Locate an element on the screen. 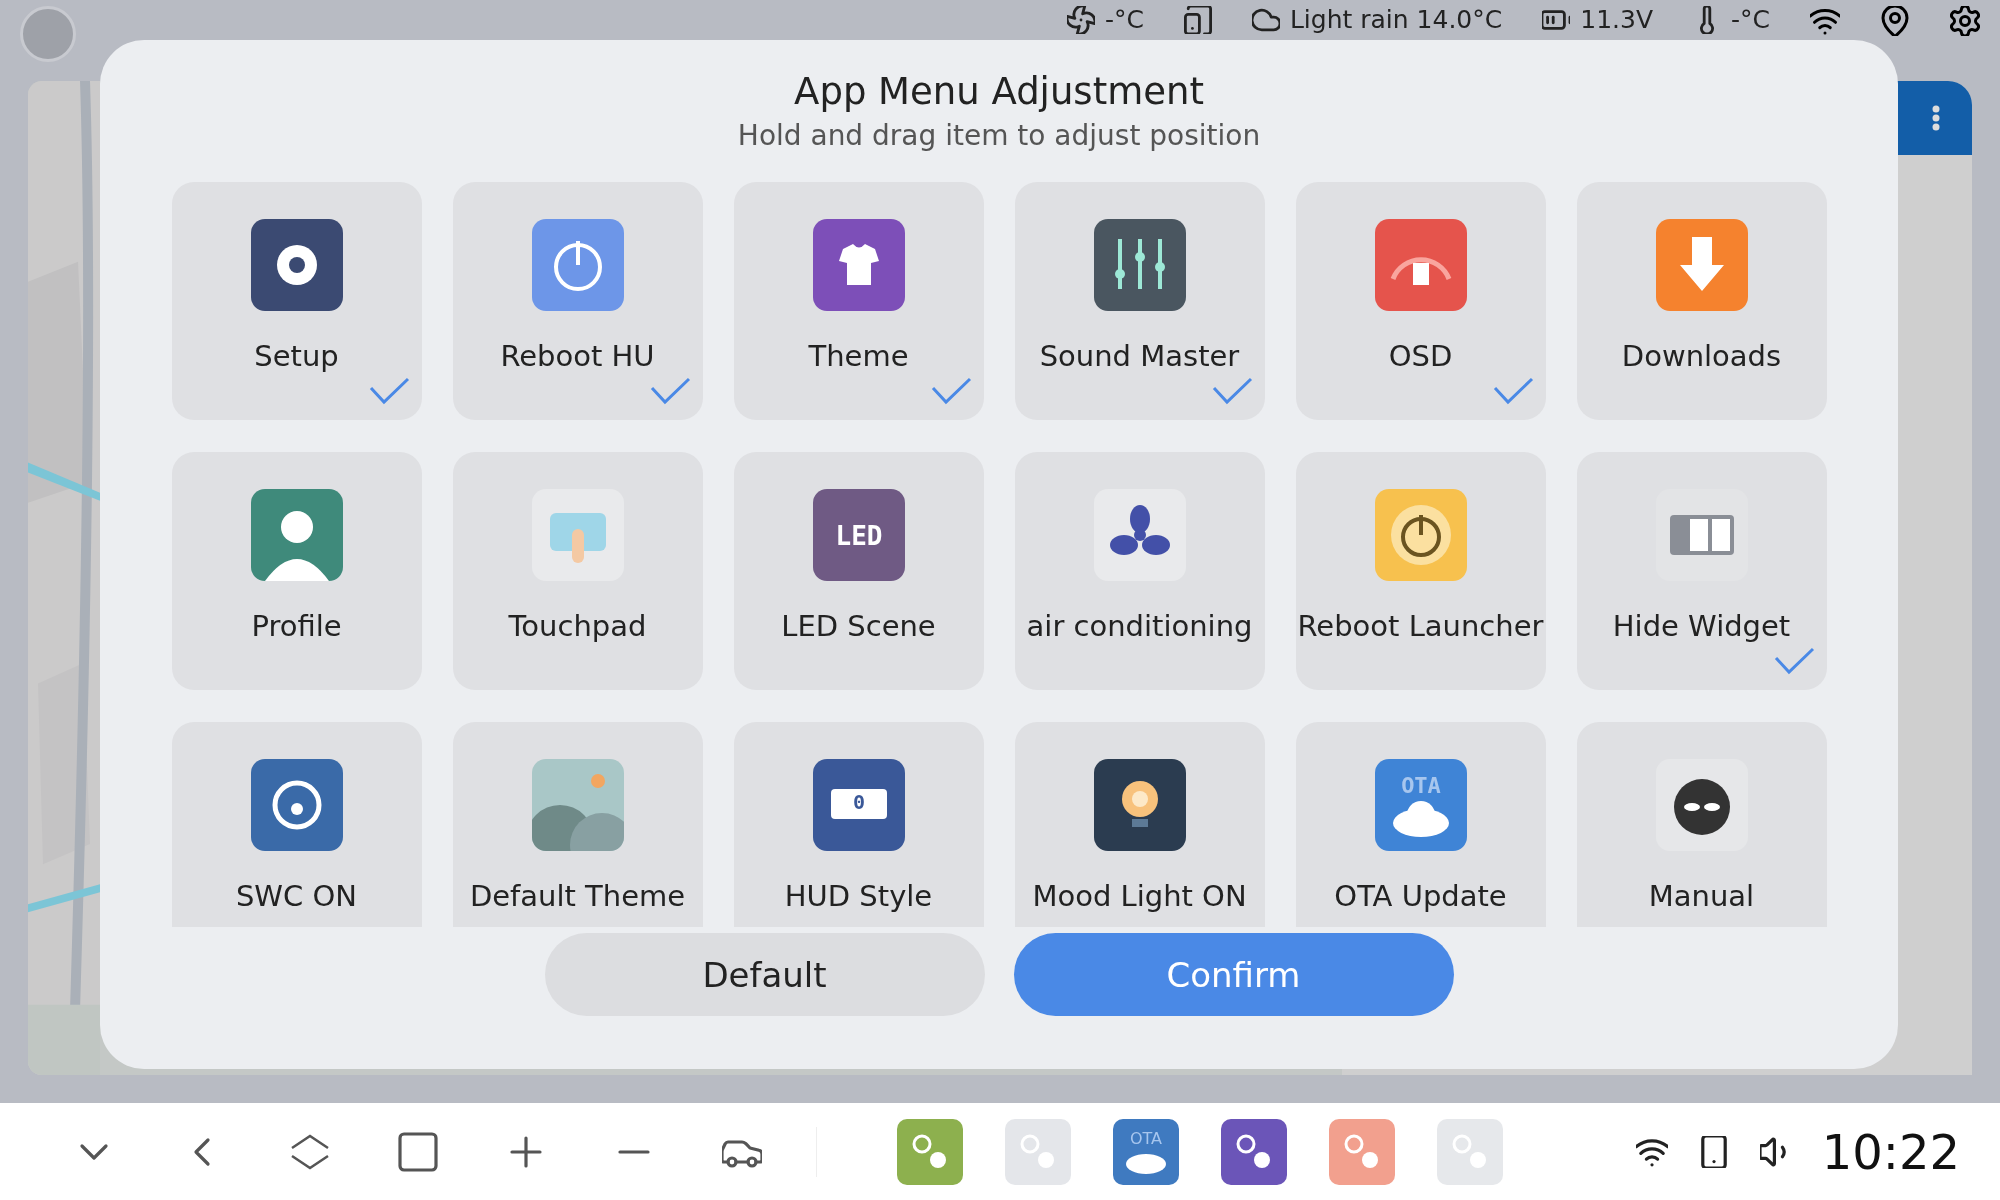  app-icon: OTA is located at coordinates (1420, 805).